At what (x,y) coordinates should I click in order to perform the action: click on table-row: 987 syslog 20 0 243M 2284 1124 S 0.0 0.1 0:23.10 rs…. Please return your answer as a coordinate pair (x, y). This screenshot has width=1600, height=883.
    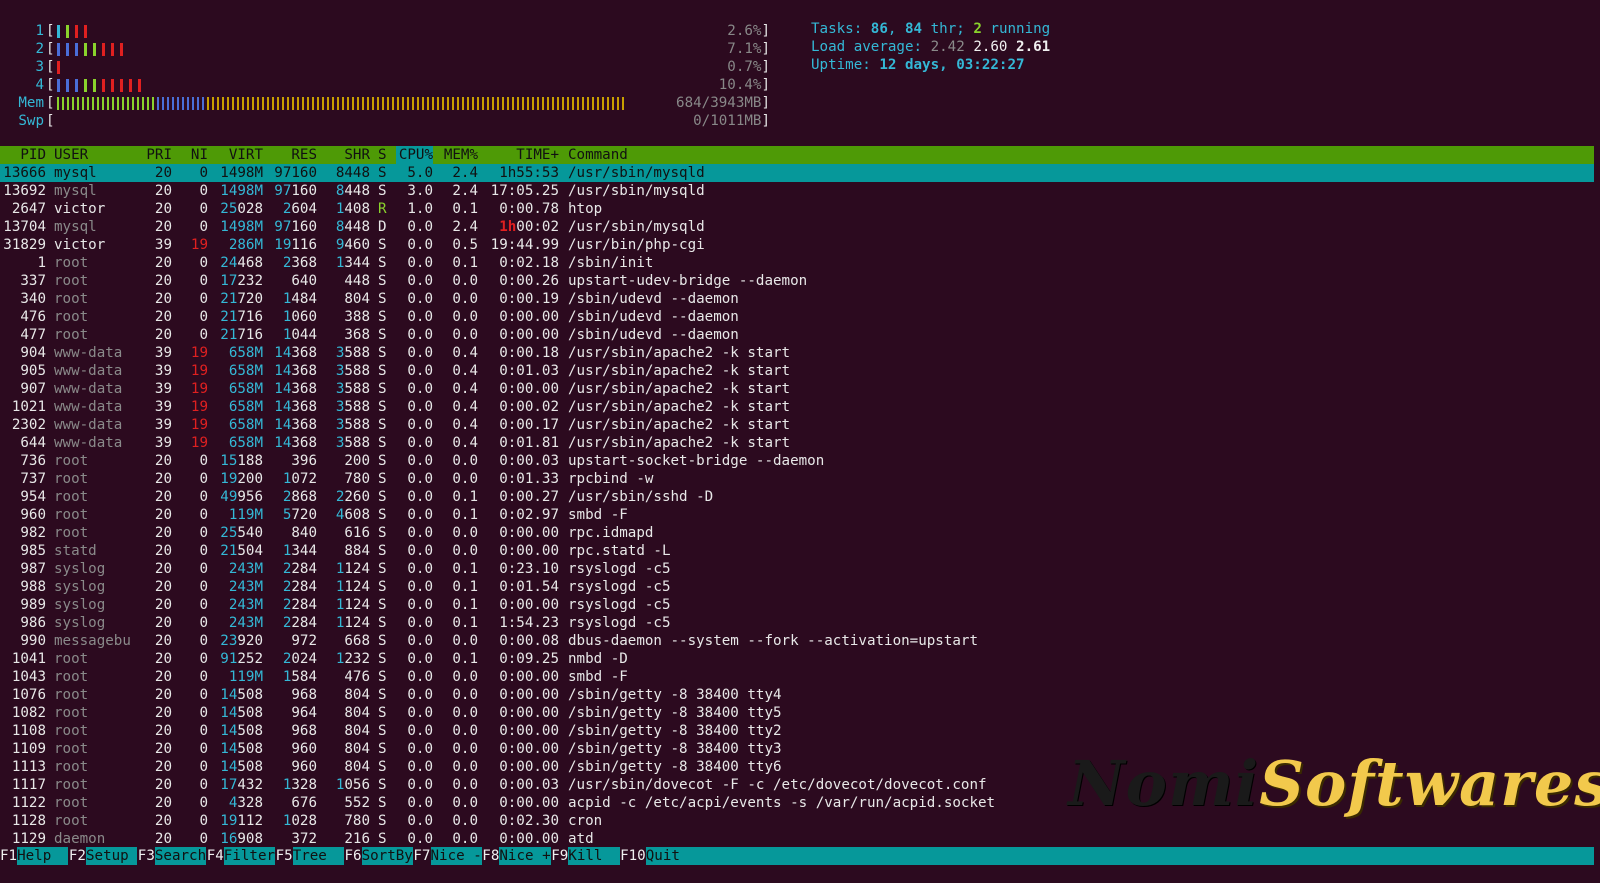
    Looking at the image, I should click on (797, 569).